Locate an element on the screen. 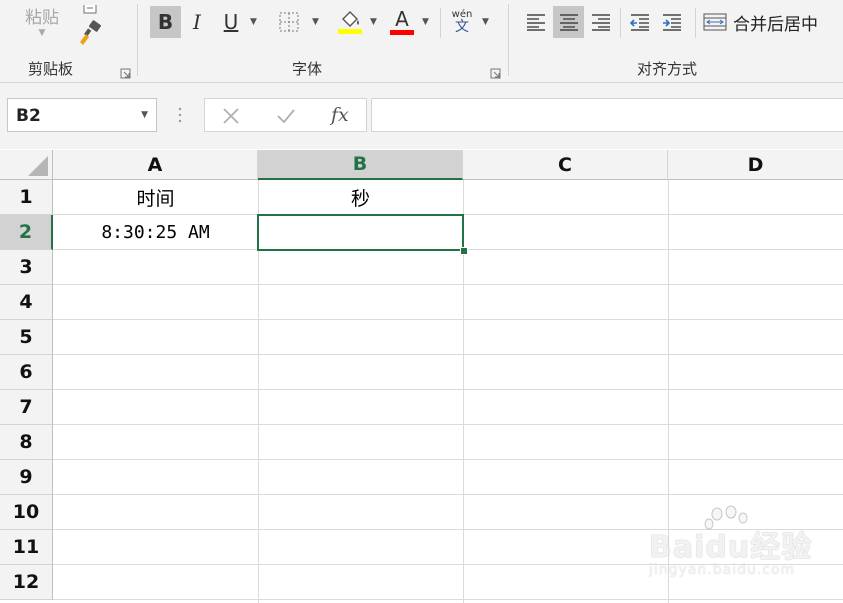 The image size is (843, 603). format-painter-icon is located at coordinates (90, 33).